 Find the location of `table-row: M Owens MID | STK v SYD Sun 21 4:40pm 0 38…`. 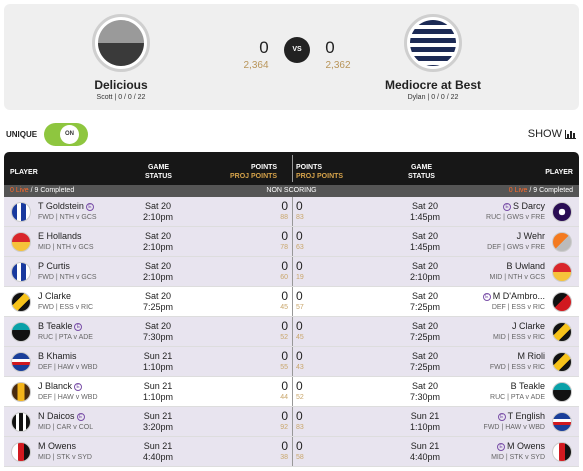

table-row: M Owens MID | STK v SYD Sun 21 4:40pm 0 38… is located at coordinates (291, 452).